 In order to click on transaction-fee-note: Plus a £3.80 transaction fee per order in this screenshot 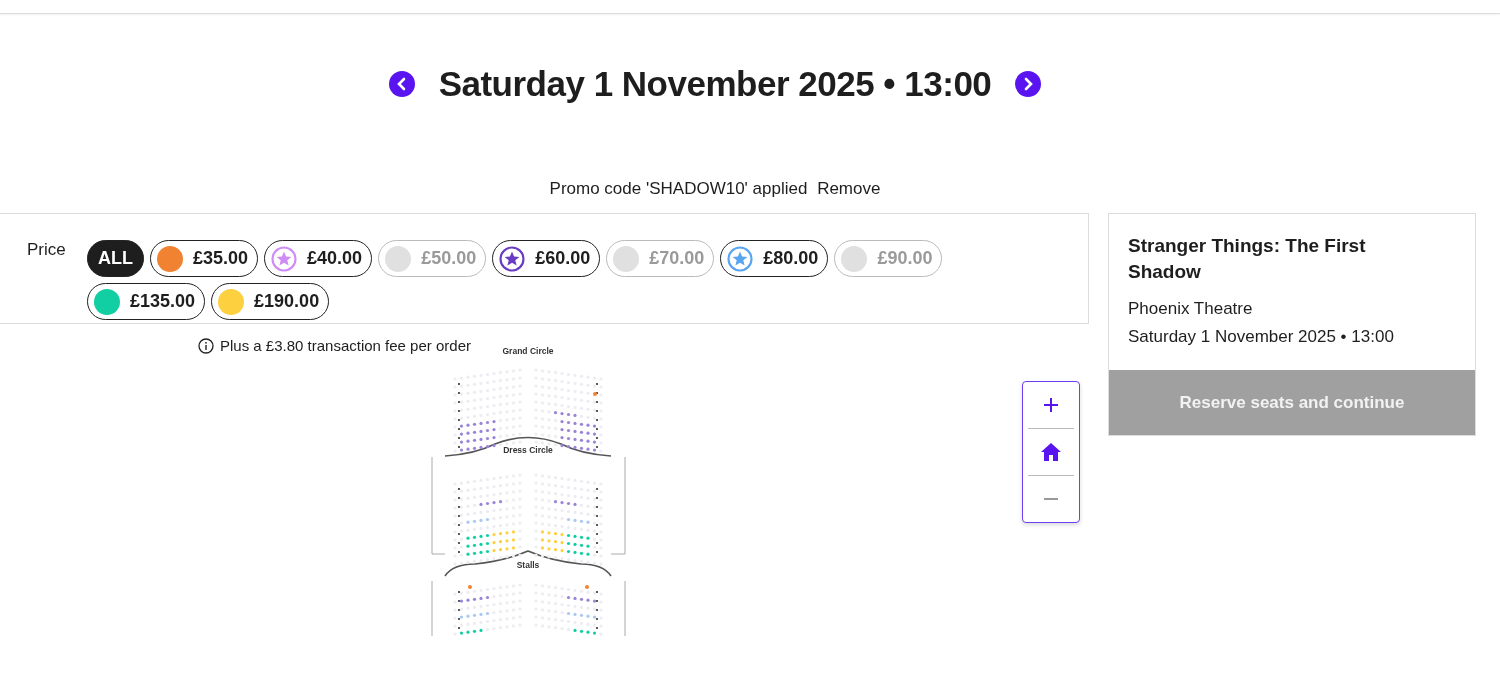, I will do `click(345, 345)`.